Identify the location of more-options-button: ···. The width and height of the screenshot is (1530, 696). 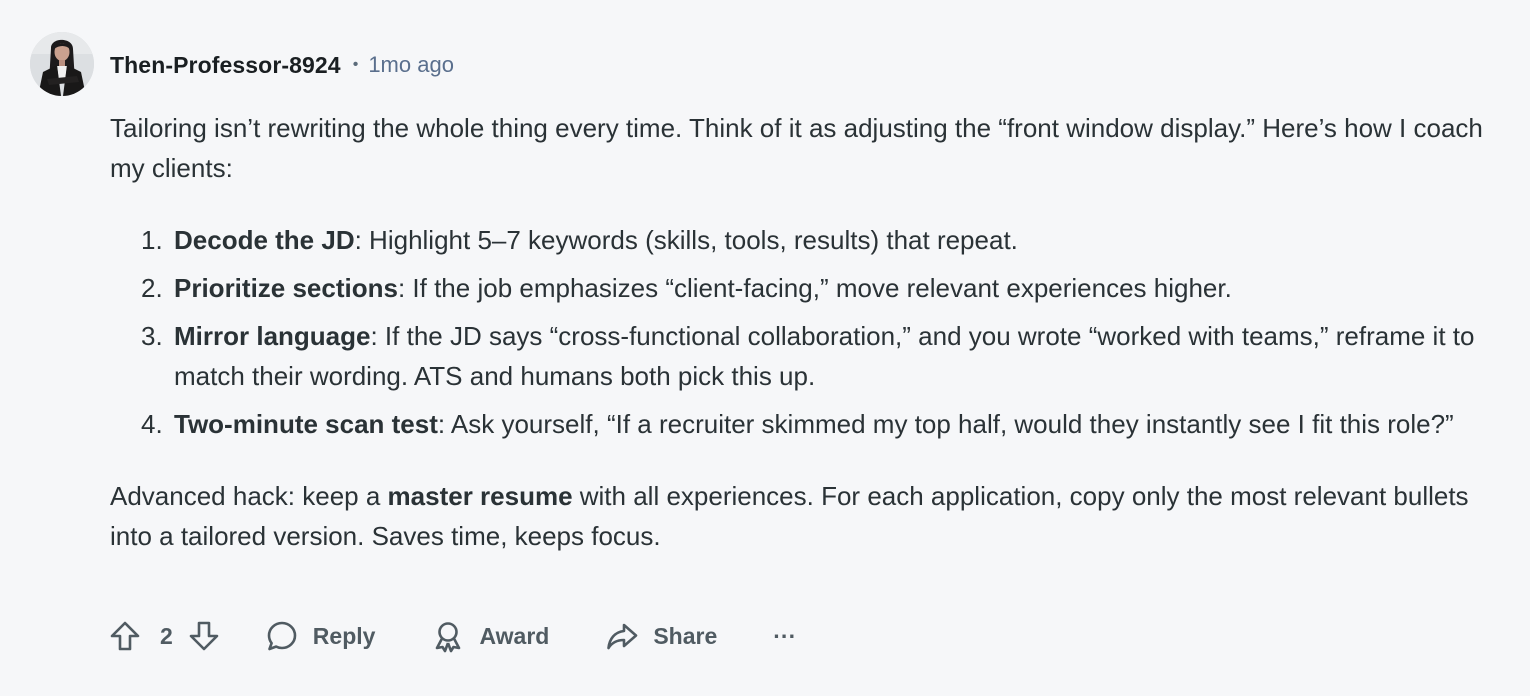
(784, 636).